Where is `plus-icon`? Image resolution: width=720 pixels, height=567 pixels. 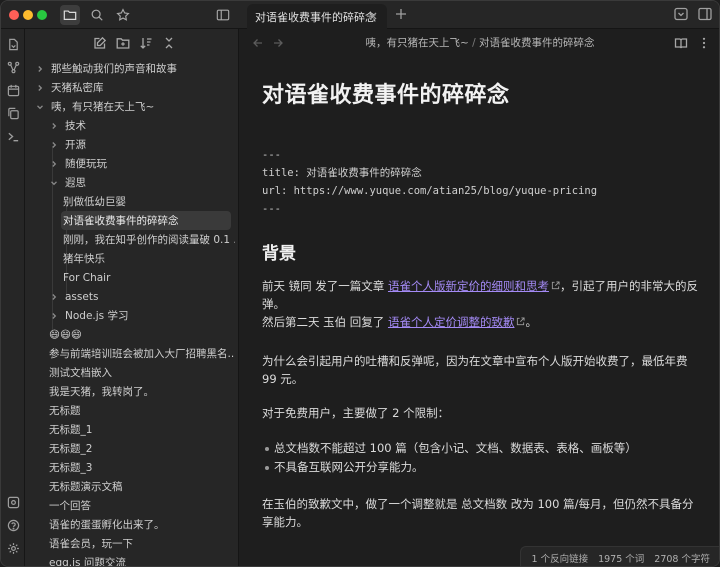
plus-icon is located at coordinates (401, 14).